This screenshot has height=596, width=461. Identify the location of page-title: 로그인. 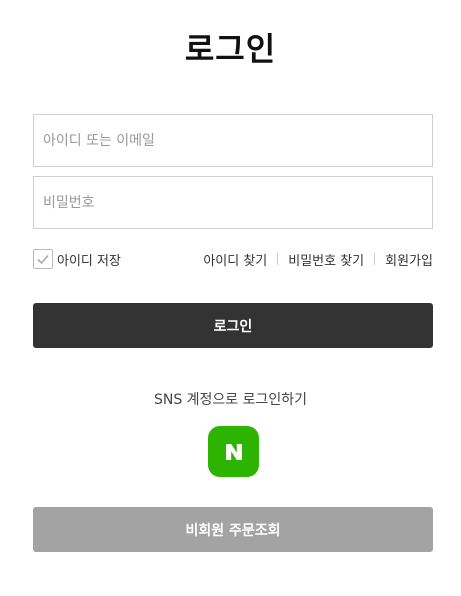
(230, 49).